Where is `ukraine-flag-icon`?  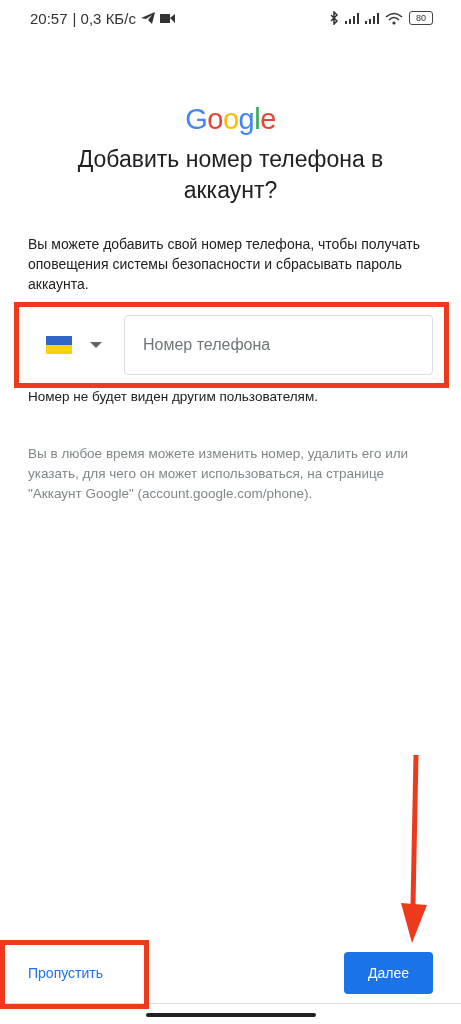
ukraine-flag-icon is located at coordinates (59, 345).